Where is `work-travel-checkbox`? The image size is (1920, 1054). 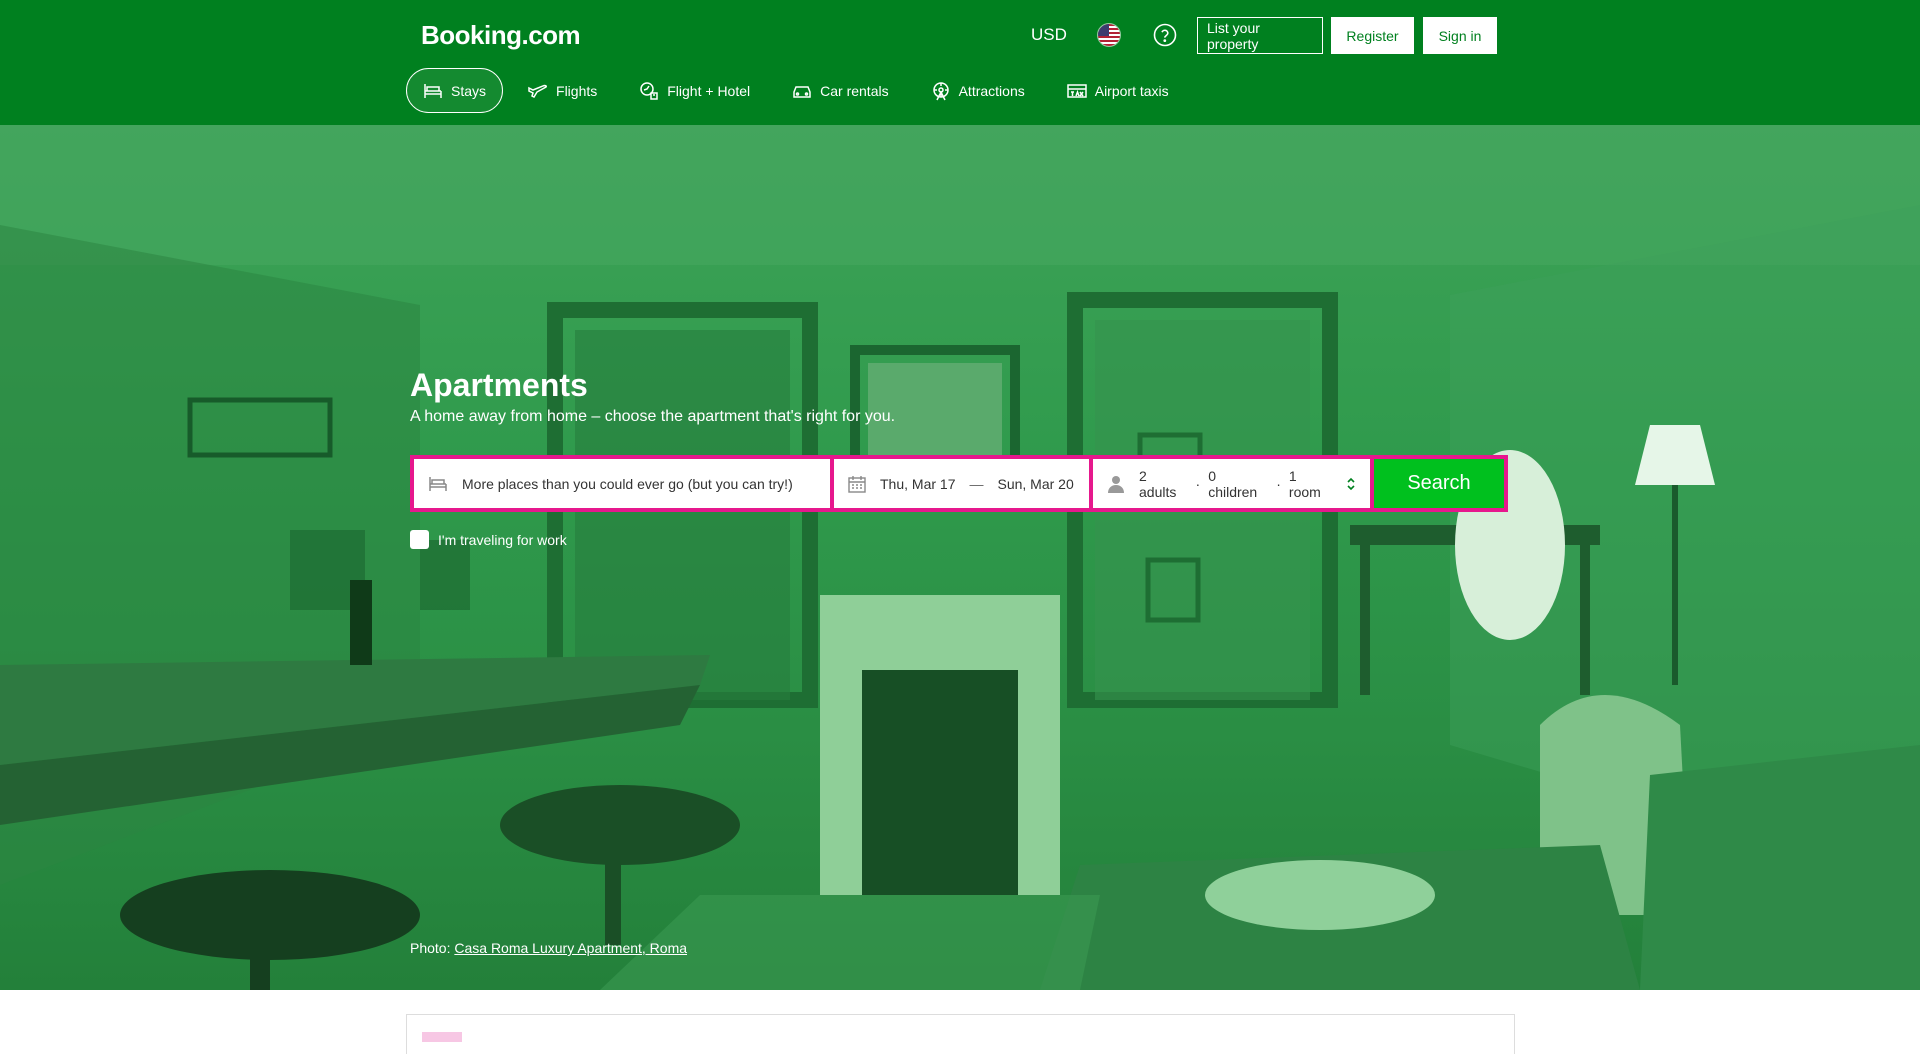 work-travel-checkbox is located at coordinates (419, 539).